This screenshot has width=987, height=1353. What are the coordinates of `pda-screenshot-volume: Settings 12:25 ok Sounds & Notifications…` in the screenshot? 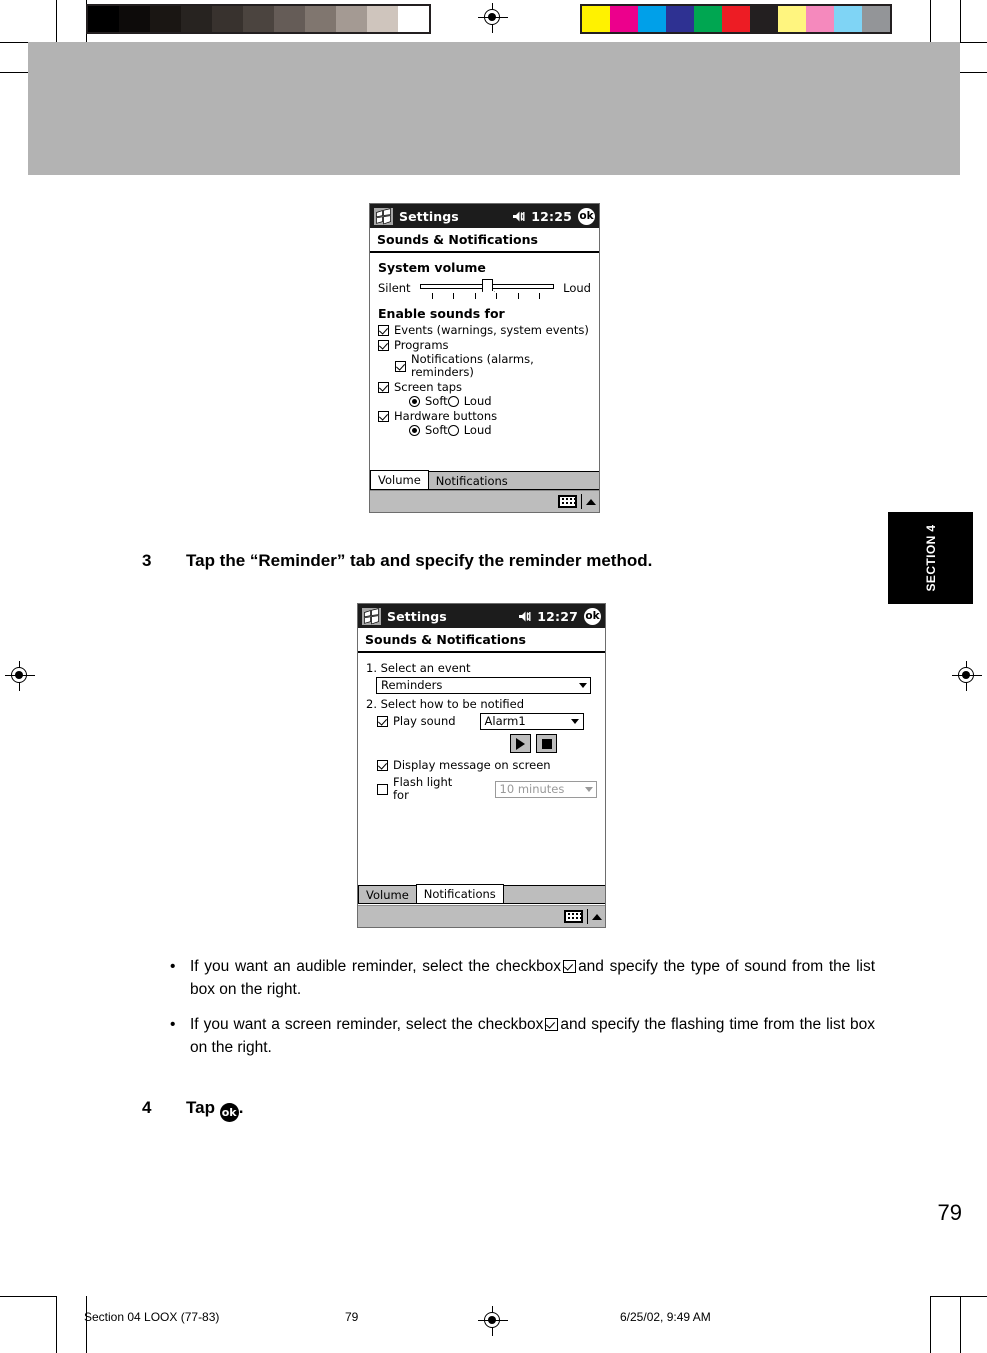 It's located at (484, 358).